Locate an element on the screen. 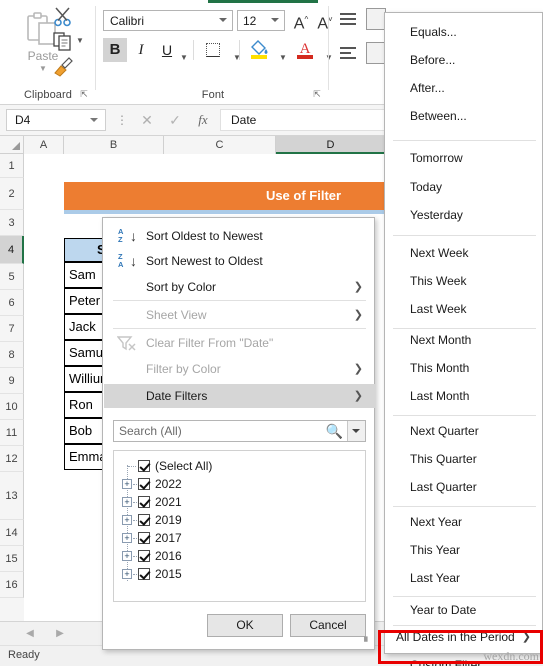  row-header-14: 14 is located at coordinates (12, 533).